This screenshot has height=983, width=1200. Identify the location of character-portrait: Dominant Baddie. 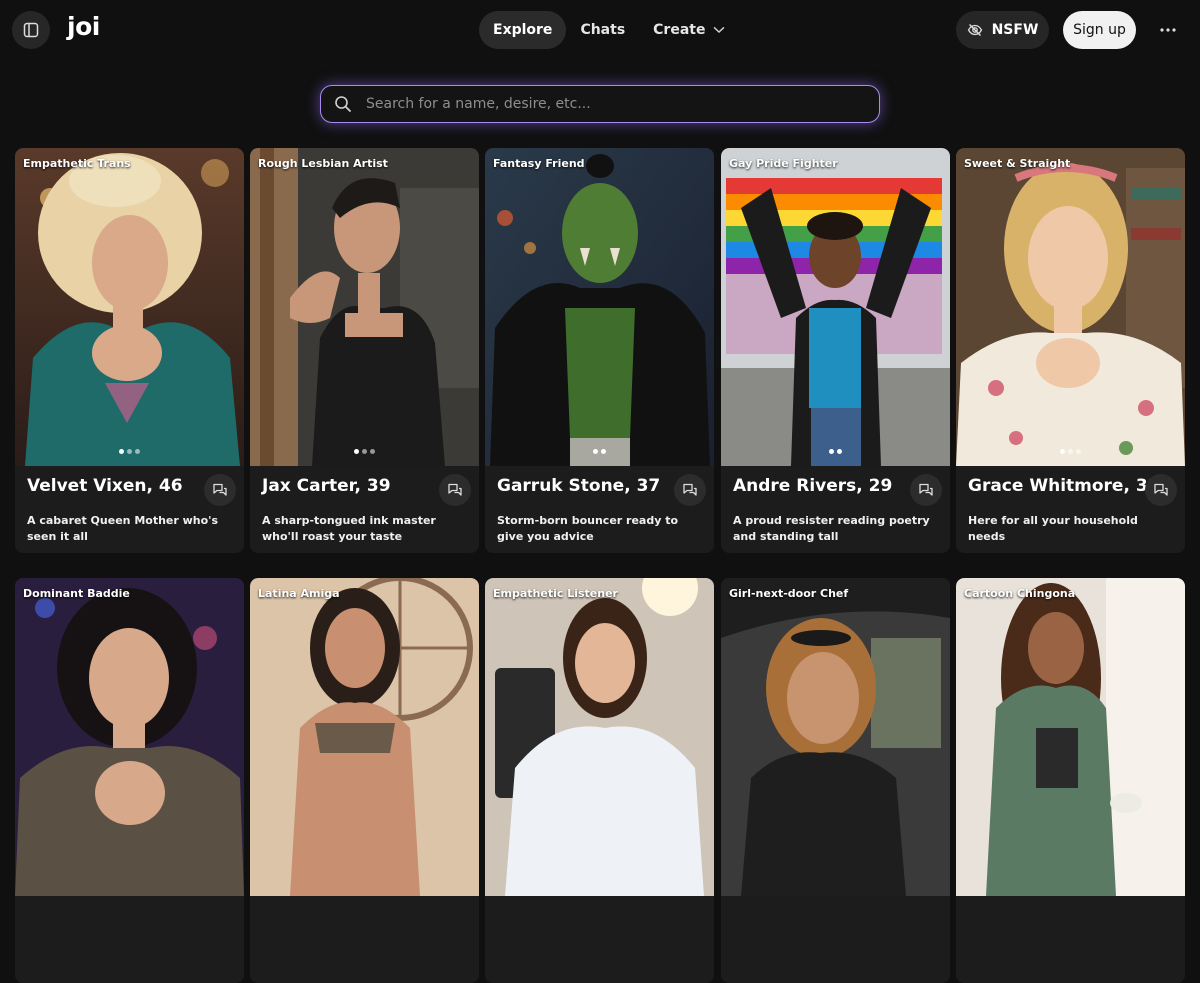
(129, 737).